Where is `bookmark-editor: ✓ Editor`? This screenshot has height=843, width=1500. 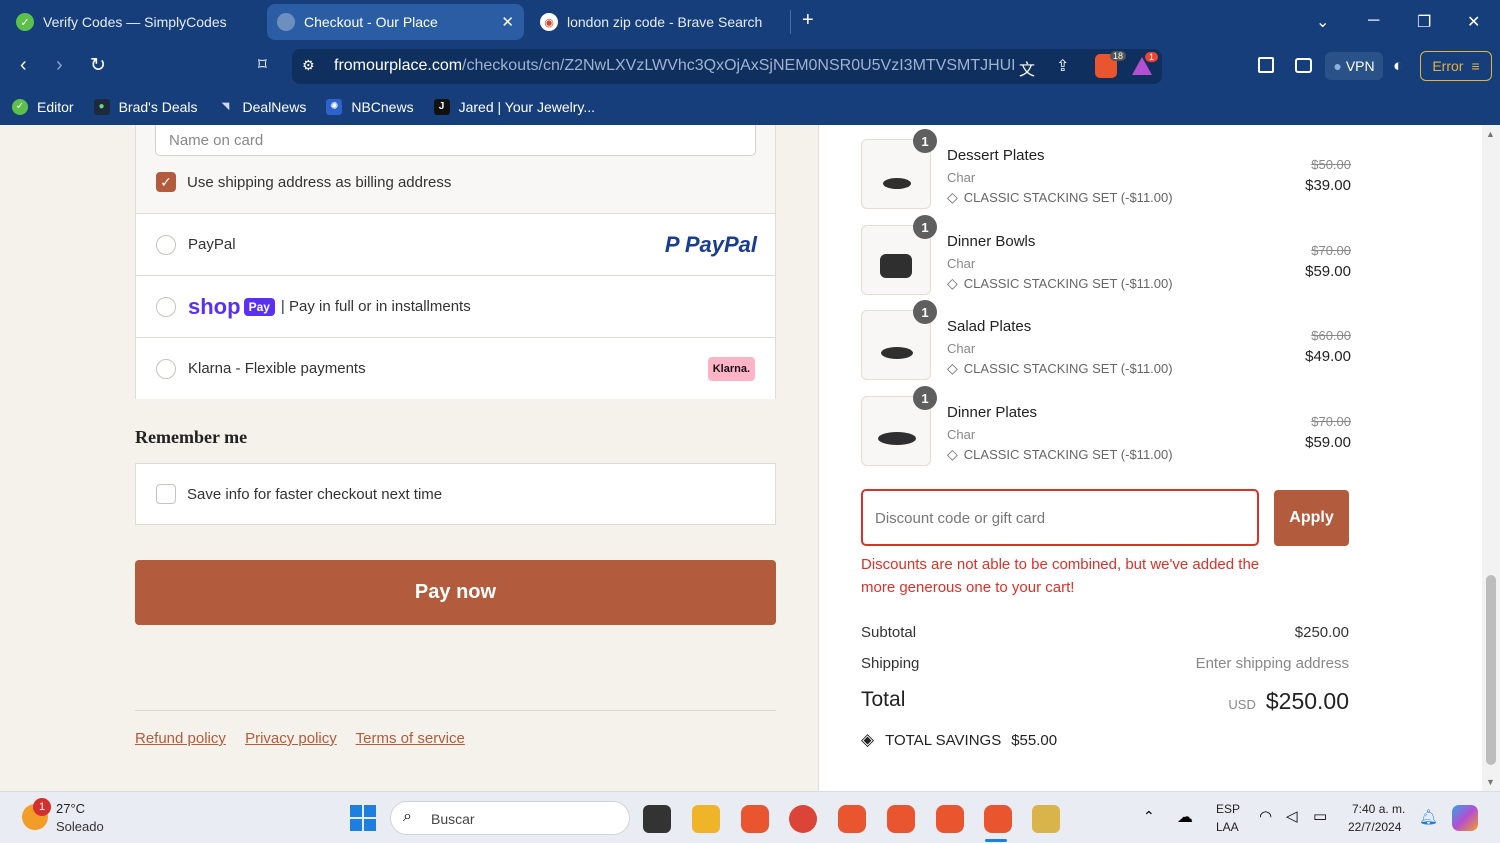
bookmark-editor: ✓ Editor is located at coordinates (43, 106).